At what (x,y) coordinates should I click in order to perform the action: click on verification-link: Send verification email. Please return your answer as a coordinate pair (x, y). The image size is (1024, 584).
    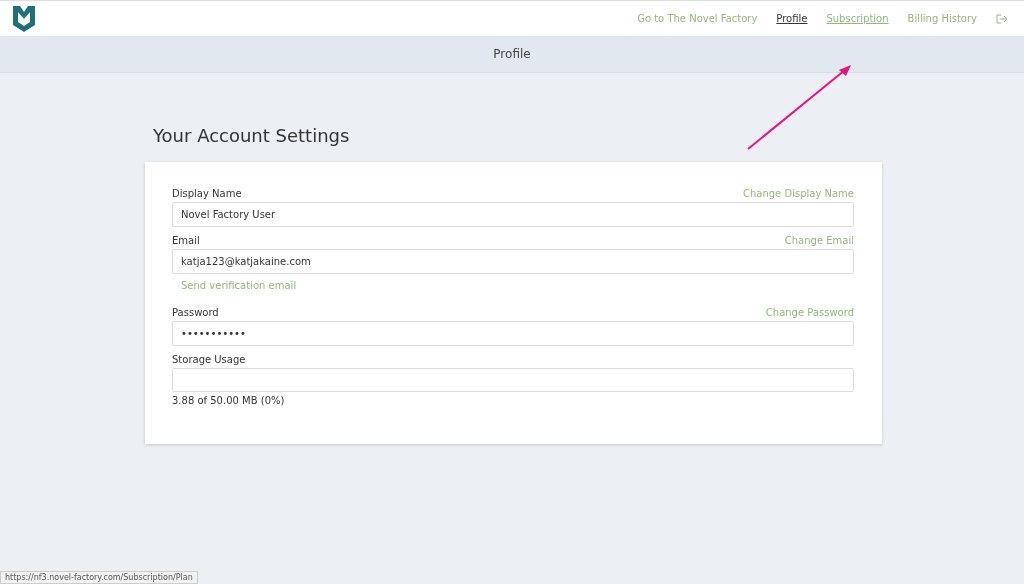
    Looking at the image, I should click on (517, 285).